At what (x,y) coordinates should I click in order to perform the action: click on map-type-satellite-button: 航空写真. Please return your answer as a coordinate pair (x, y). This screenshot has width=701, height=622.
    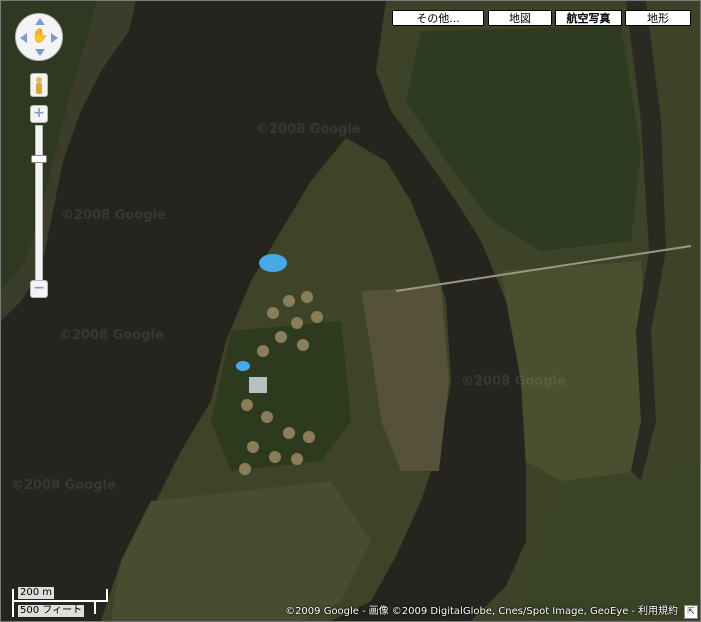
    Looking at the image, I should click on (588, 18).